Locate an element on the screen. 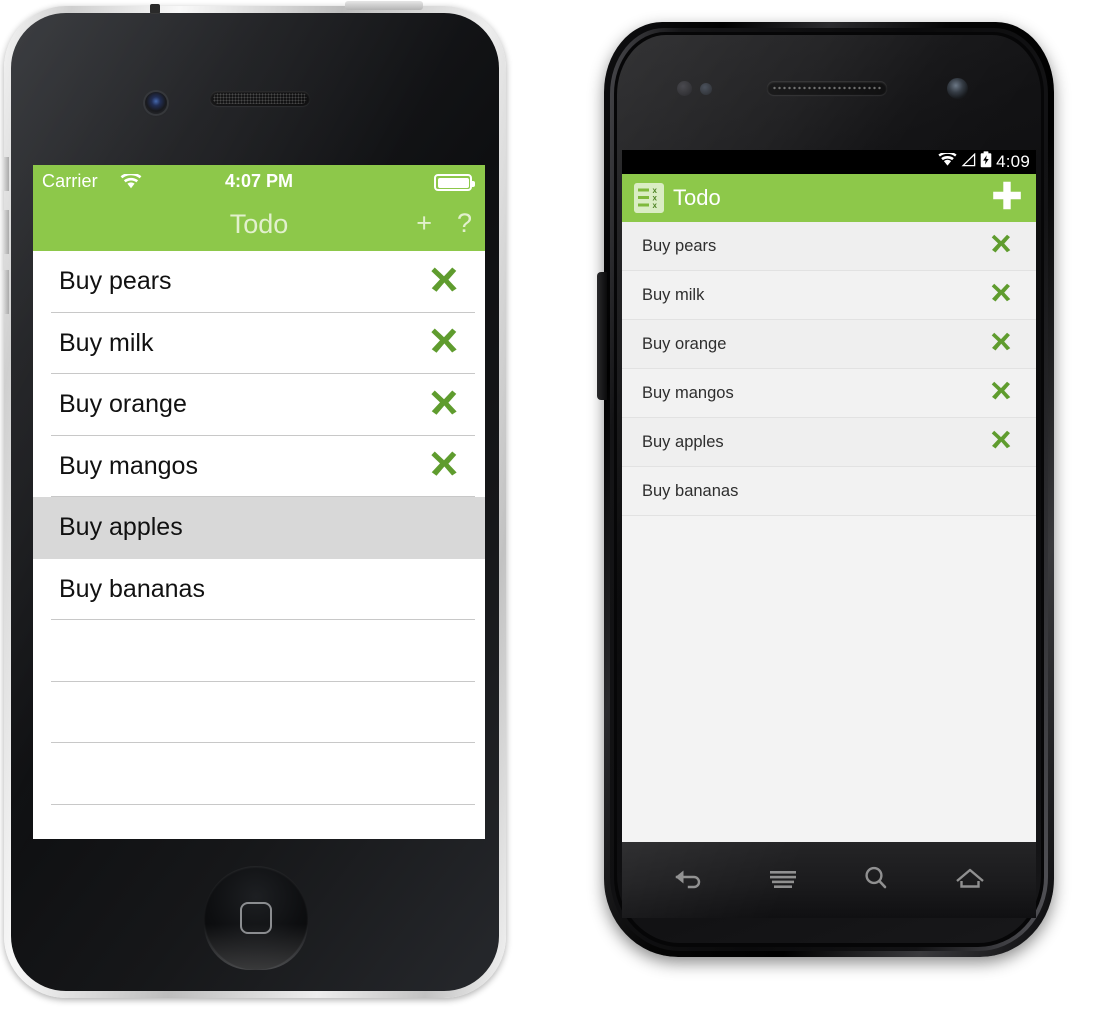  android-todo-label: Buy mangos is located at coordinates (688, 392).